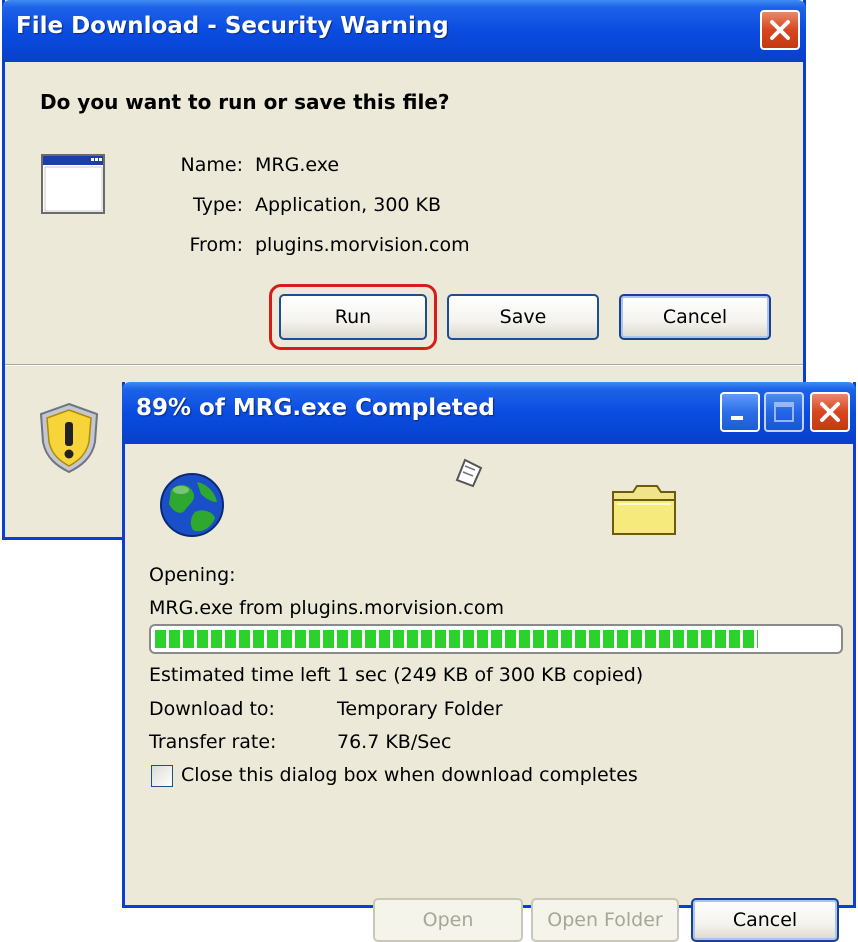 The width and height of the screenshot is (858, 942). What do you see at coordinates (216, 245) in the screenshot?
I see `from-label: From:` at bounding box center [216, 245].